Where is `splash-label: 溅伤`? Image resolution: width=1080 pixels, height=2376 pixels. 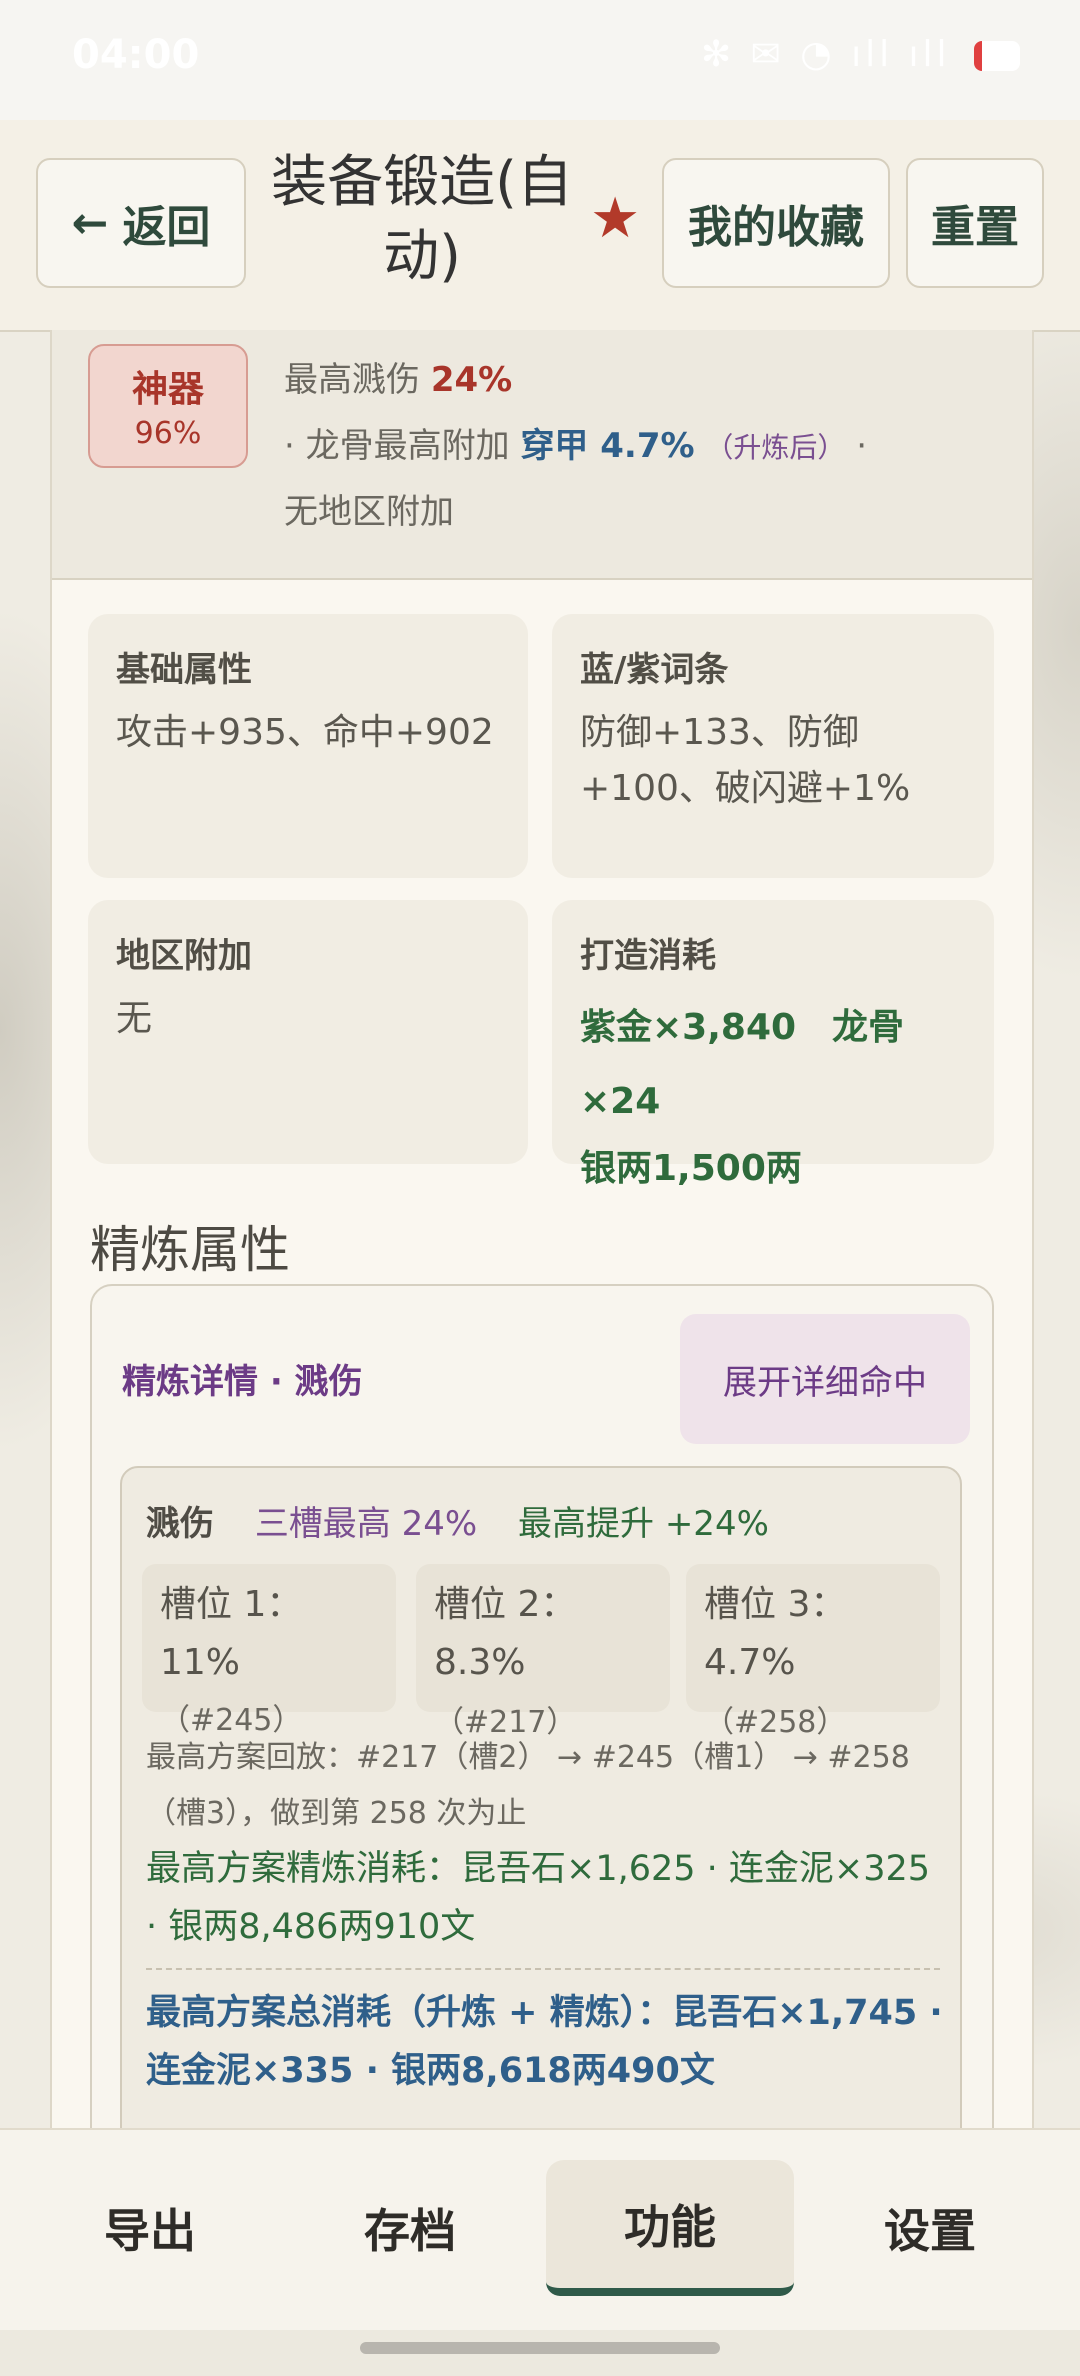 splash-label: 溅伤 is located at coordinates (180, 1524).